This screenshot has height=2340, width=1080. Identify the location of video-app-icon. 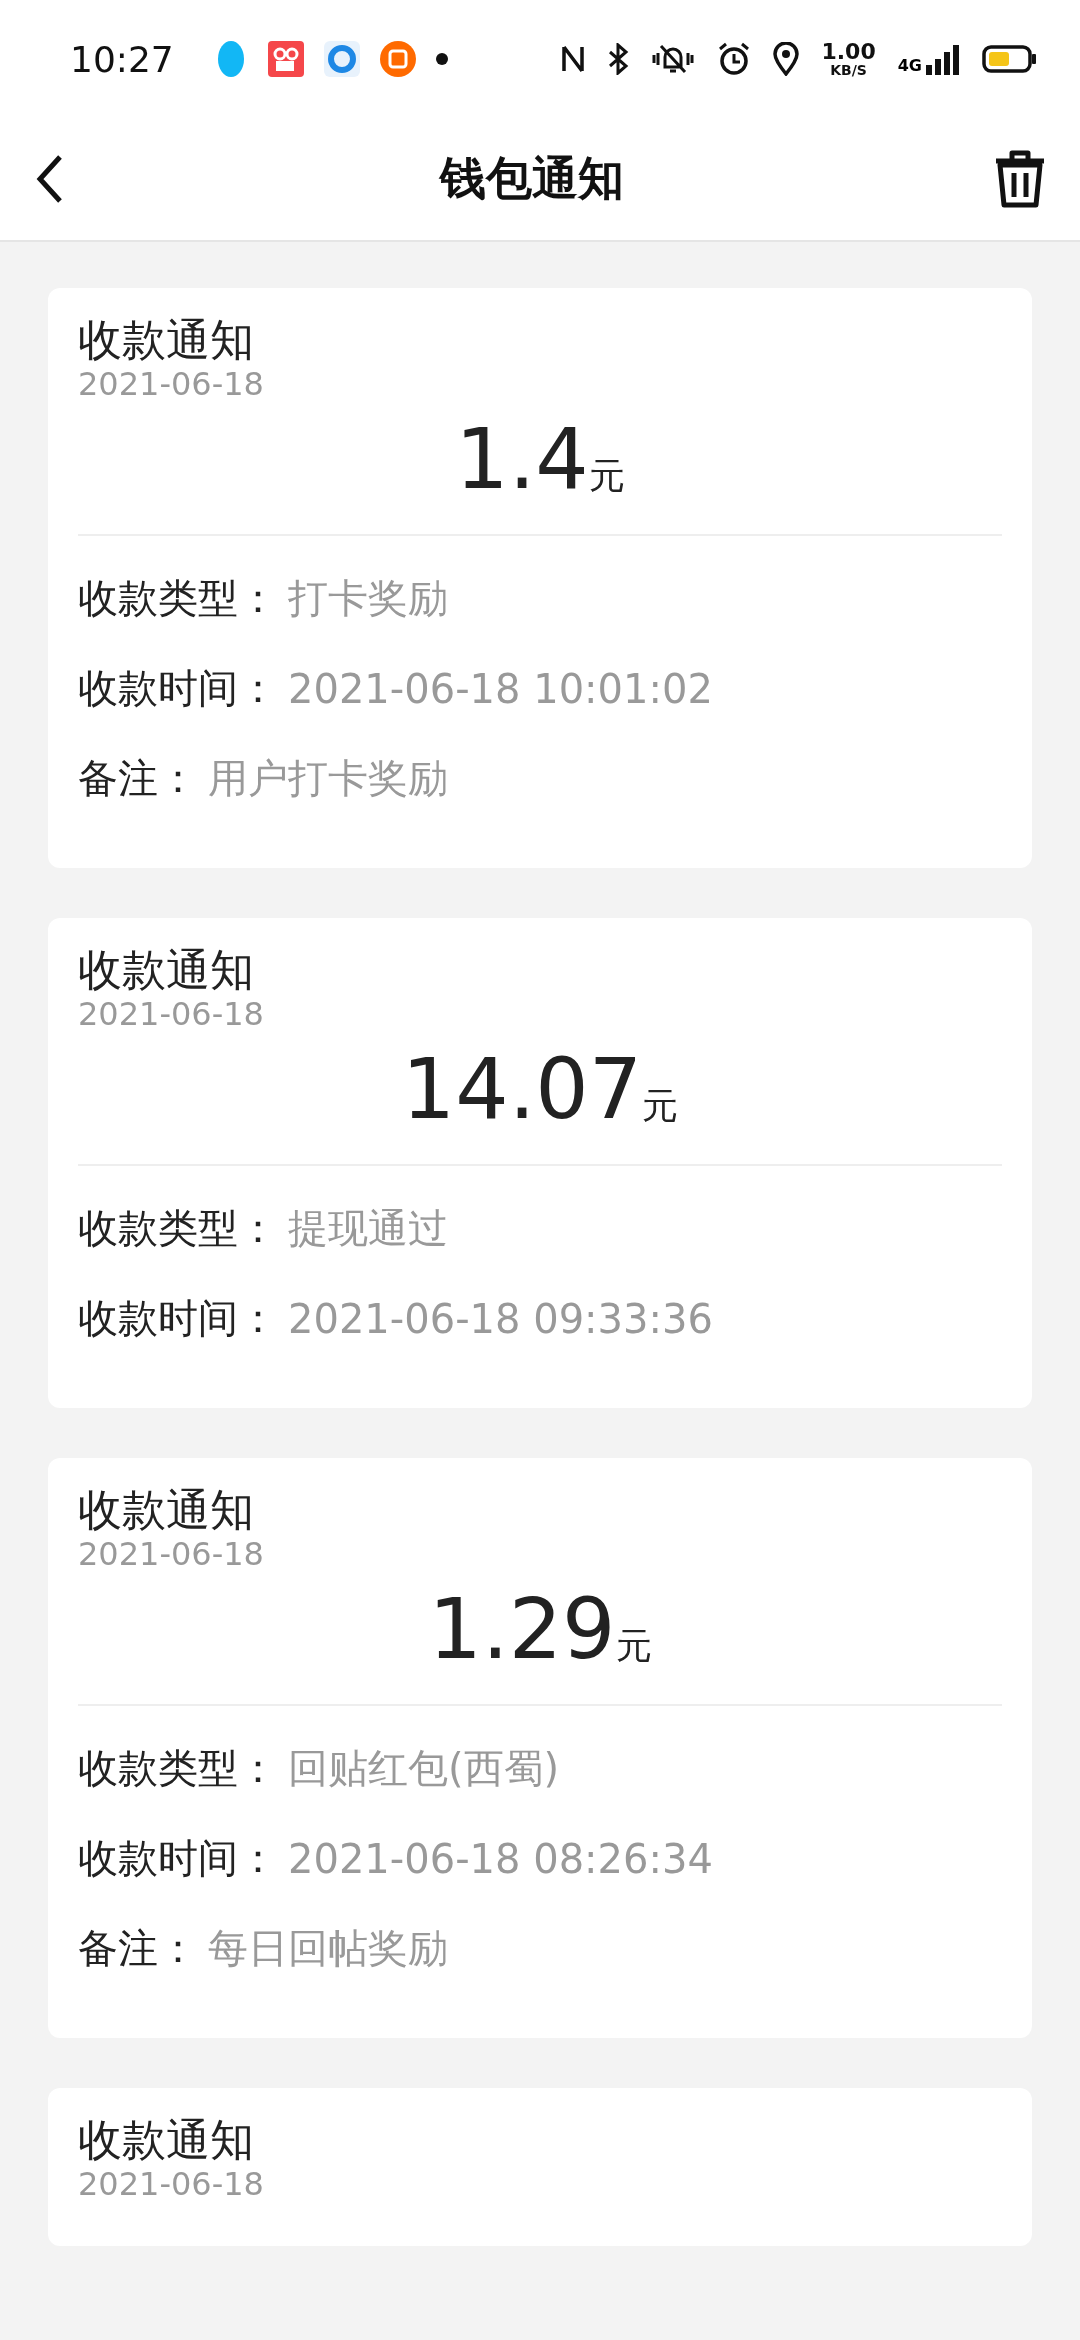
(285, 59).